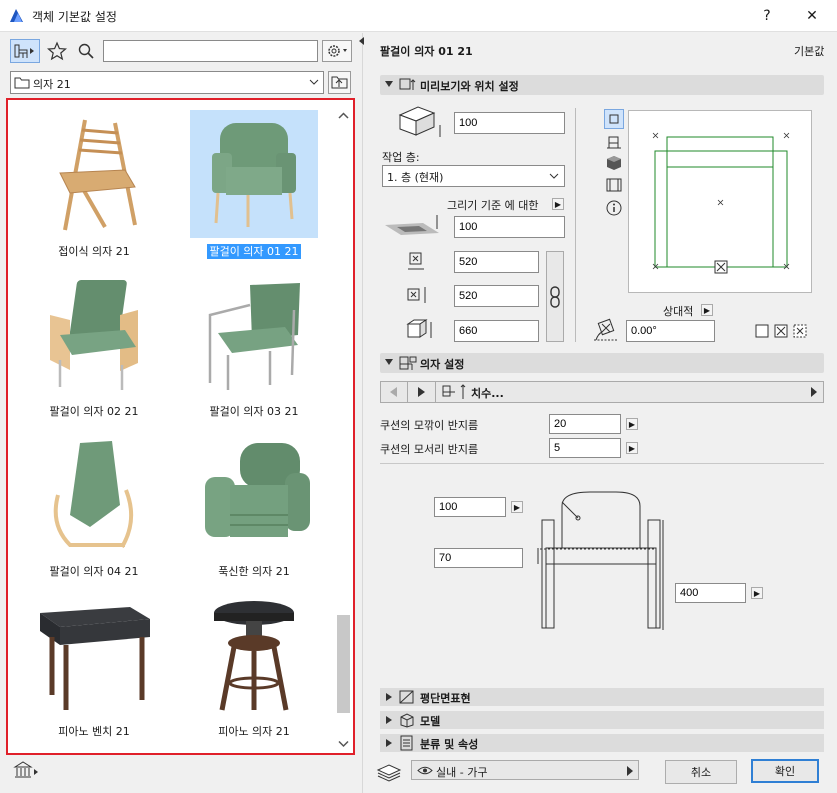  I want to click on classification-section-header: 분류 및 속성, so click(602, 743).